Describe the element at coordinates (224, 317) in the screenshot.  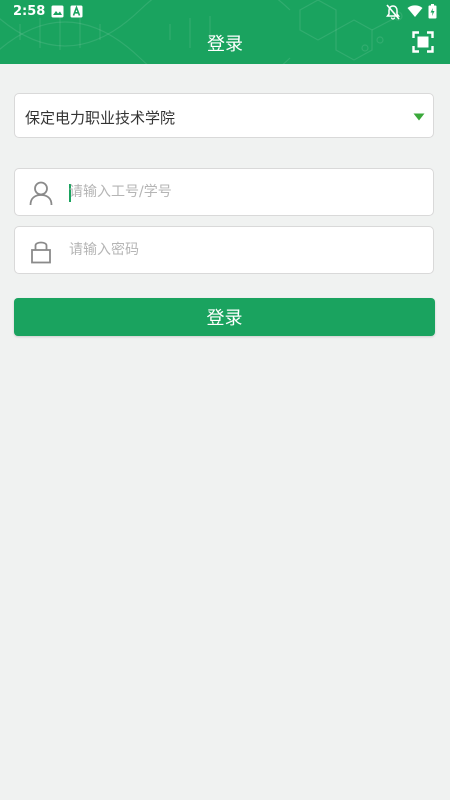
I see `login-button: 登录` at that location.